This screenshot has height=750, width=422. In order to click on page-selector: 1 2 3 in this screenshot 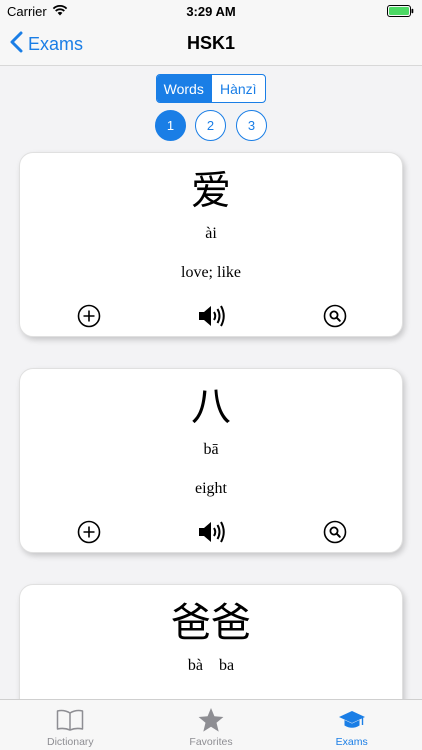, I will do `click(211, 126)`.